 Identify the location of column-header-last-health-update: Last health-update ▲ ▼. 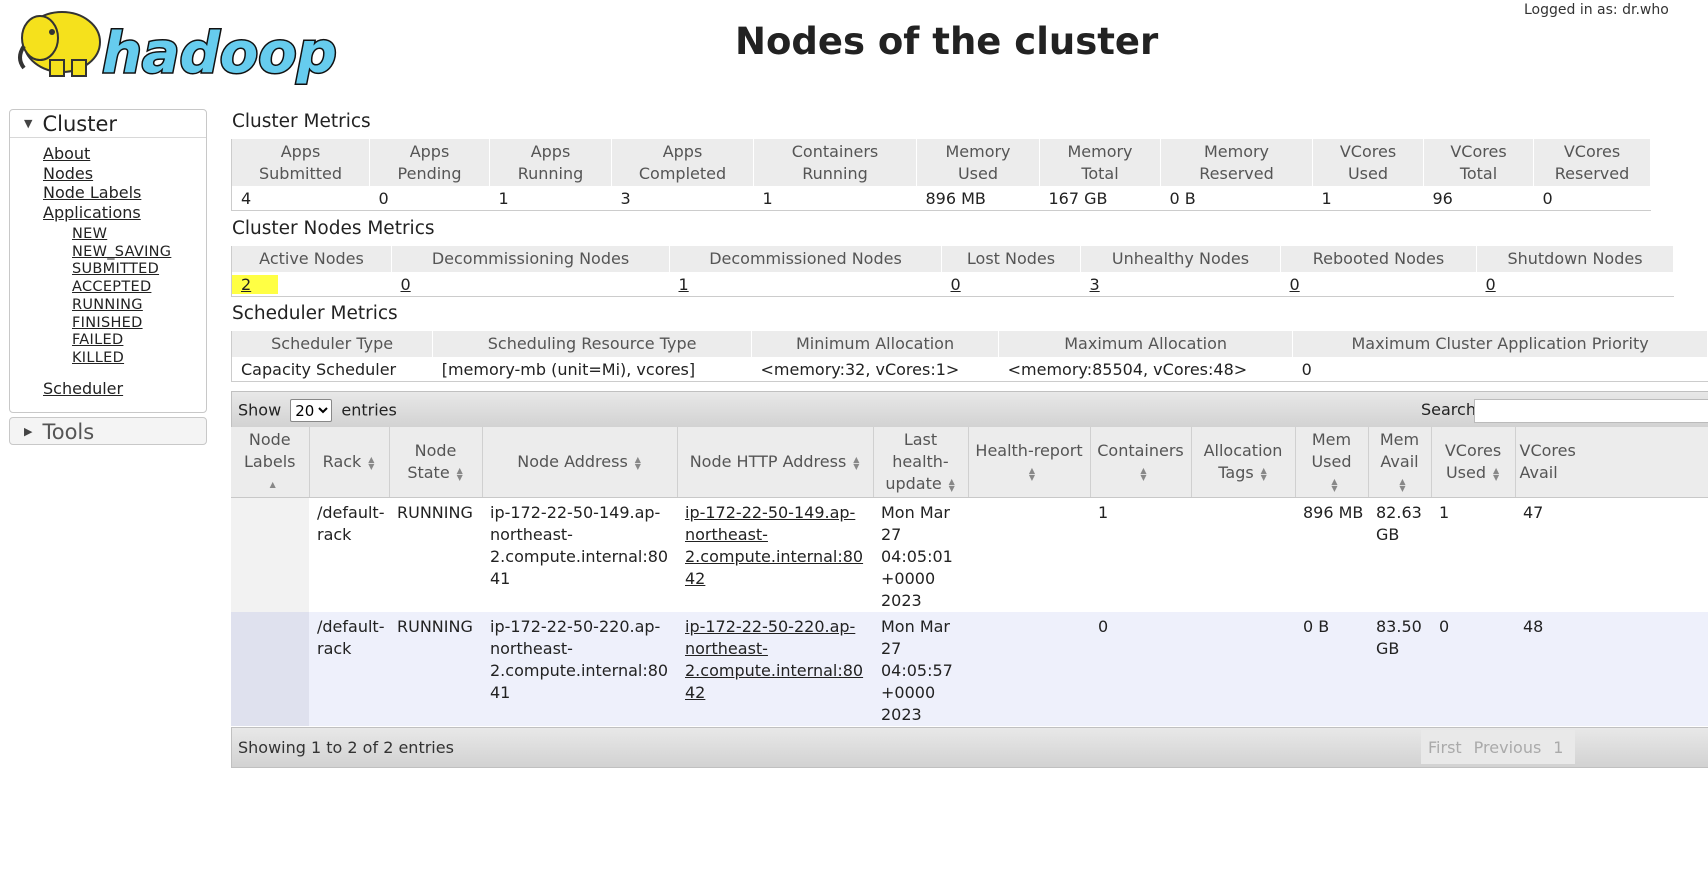
(921, 462).